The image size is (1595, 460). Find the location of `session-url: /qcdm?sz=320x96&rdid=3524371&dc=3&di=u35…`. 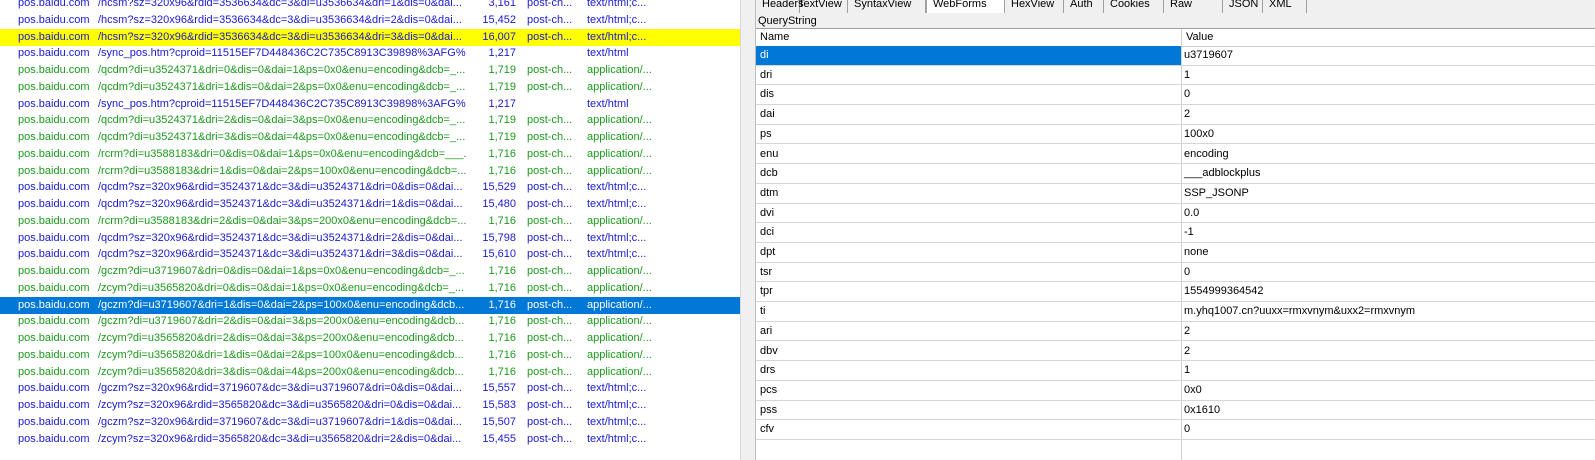

session-url: /qcdm?sz=320x96&rdid=3524371&dc=3&di=u35… is located at coordinates (280, 237).